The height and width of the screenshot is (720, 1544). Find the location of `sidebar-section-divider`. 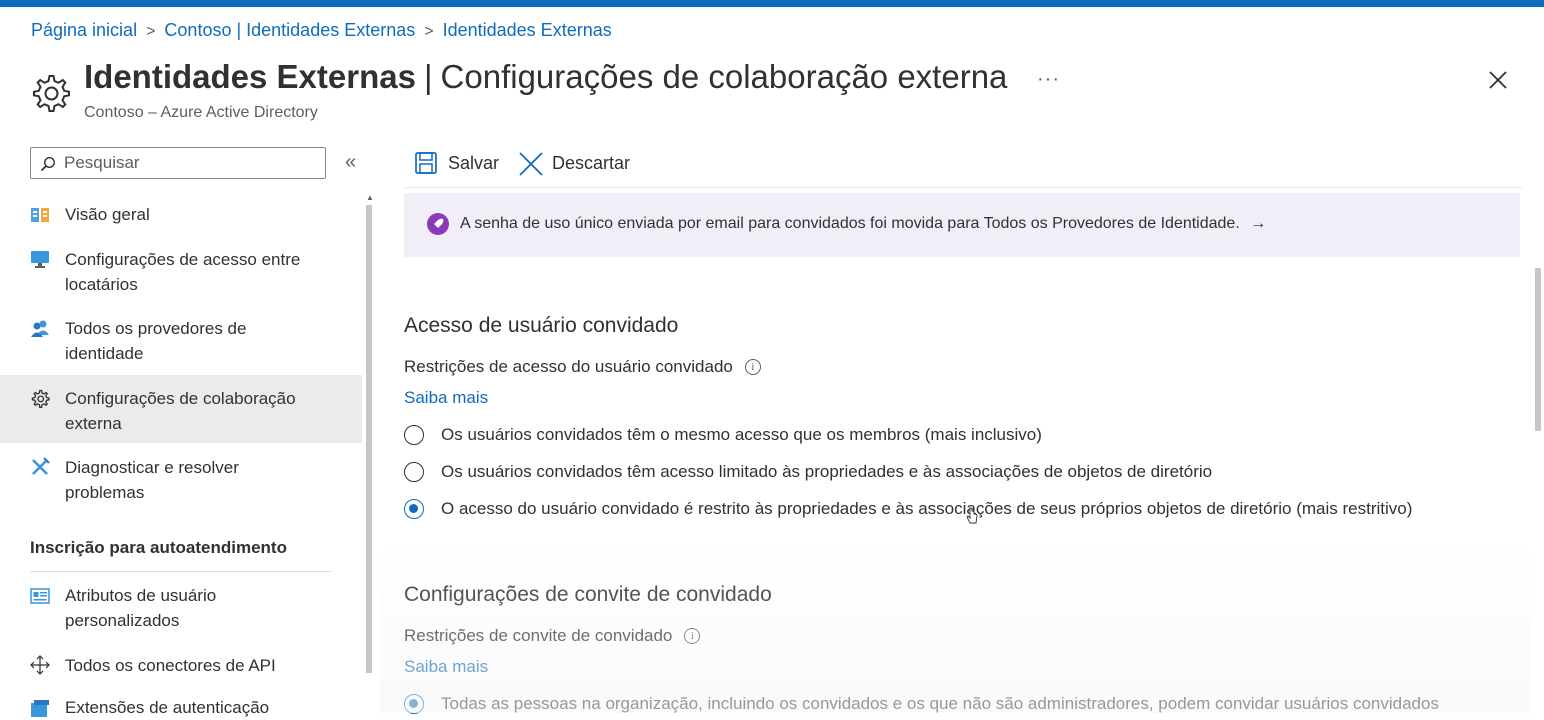

sidebar-section-divider is located at coordinates (181, 571).